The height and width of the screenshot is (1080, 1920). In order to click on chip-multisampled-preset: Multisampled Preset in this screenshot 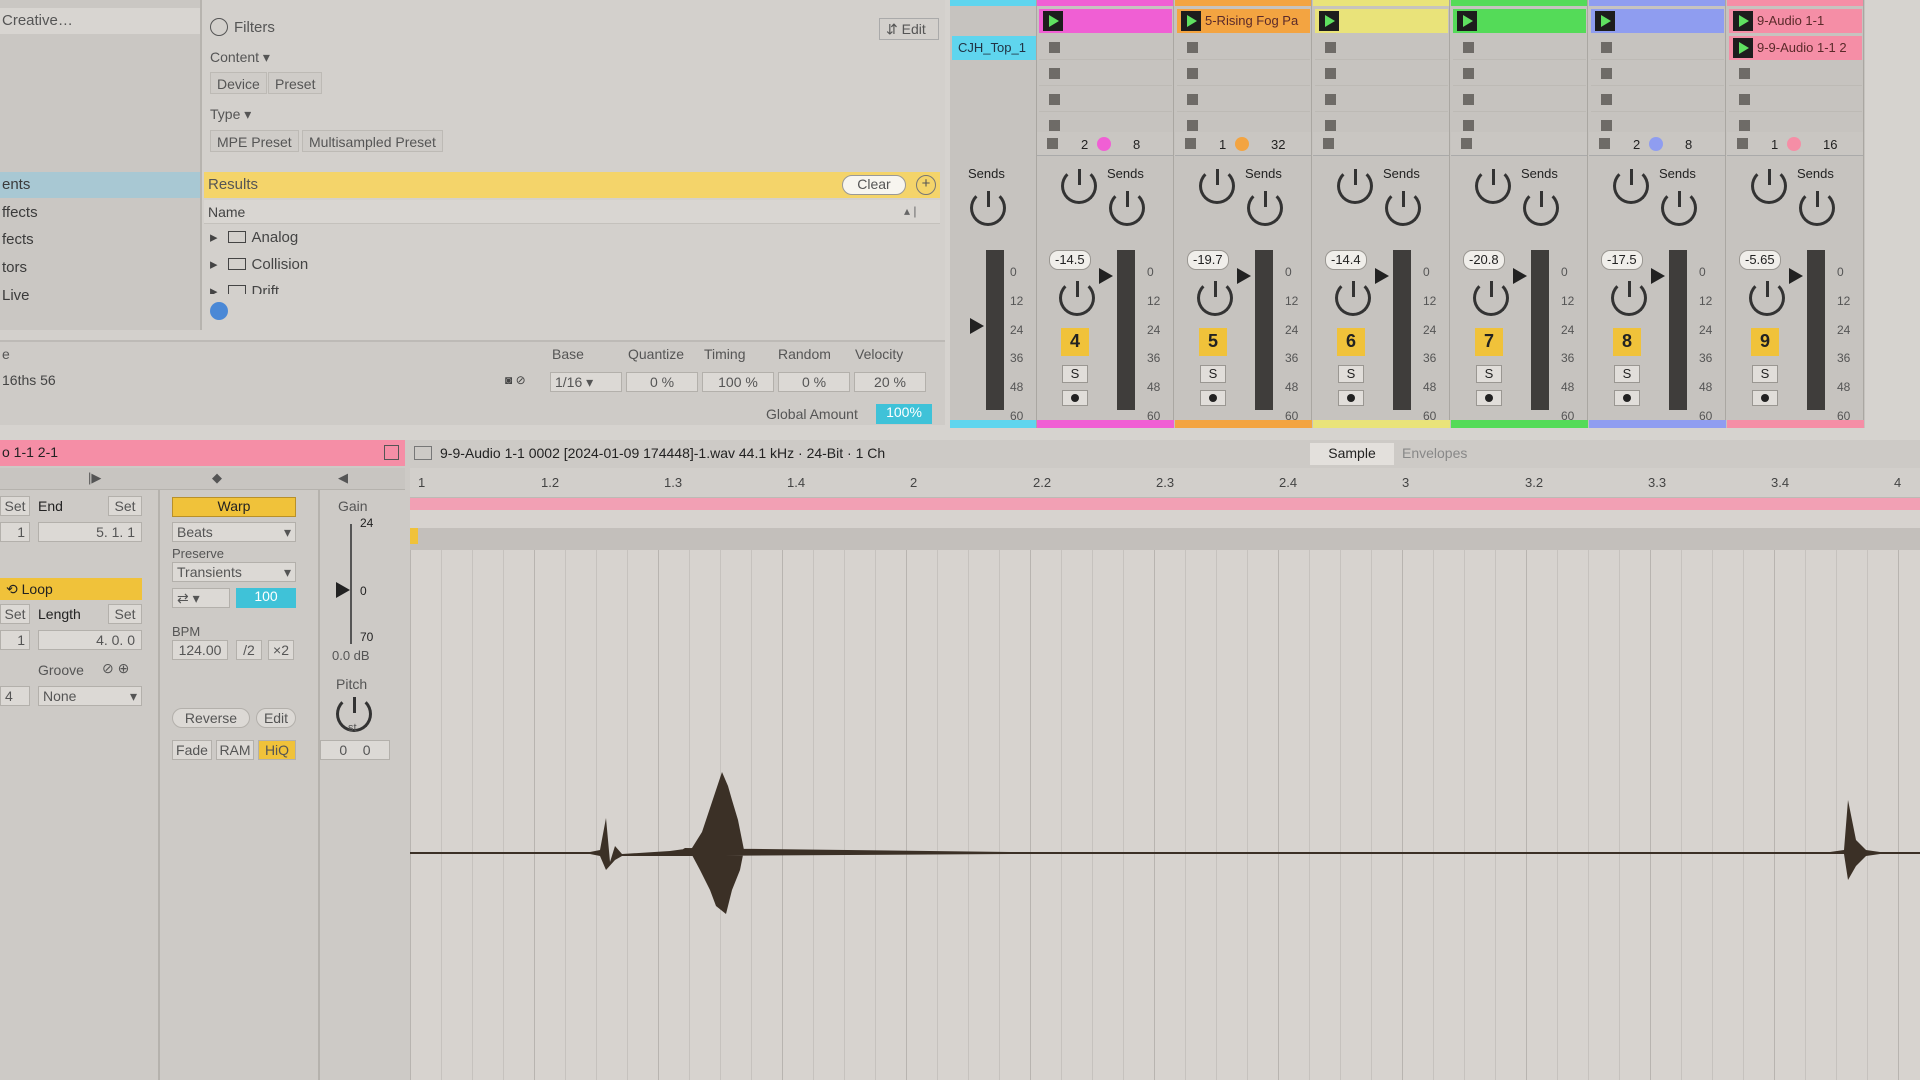, I will do `click(372, 141)`.